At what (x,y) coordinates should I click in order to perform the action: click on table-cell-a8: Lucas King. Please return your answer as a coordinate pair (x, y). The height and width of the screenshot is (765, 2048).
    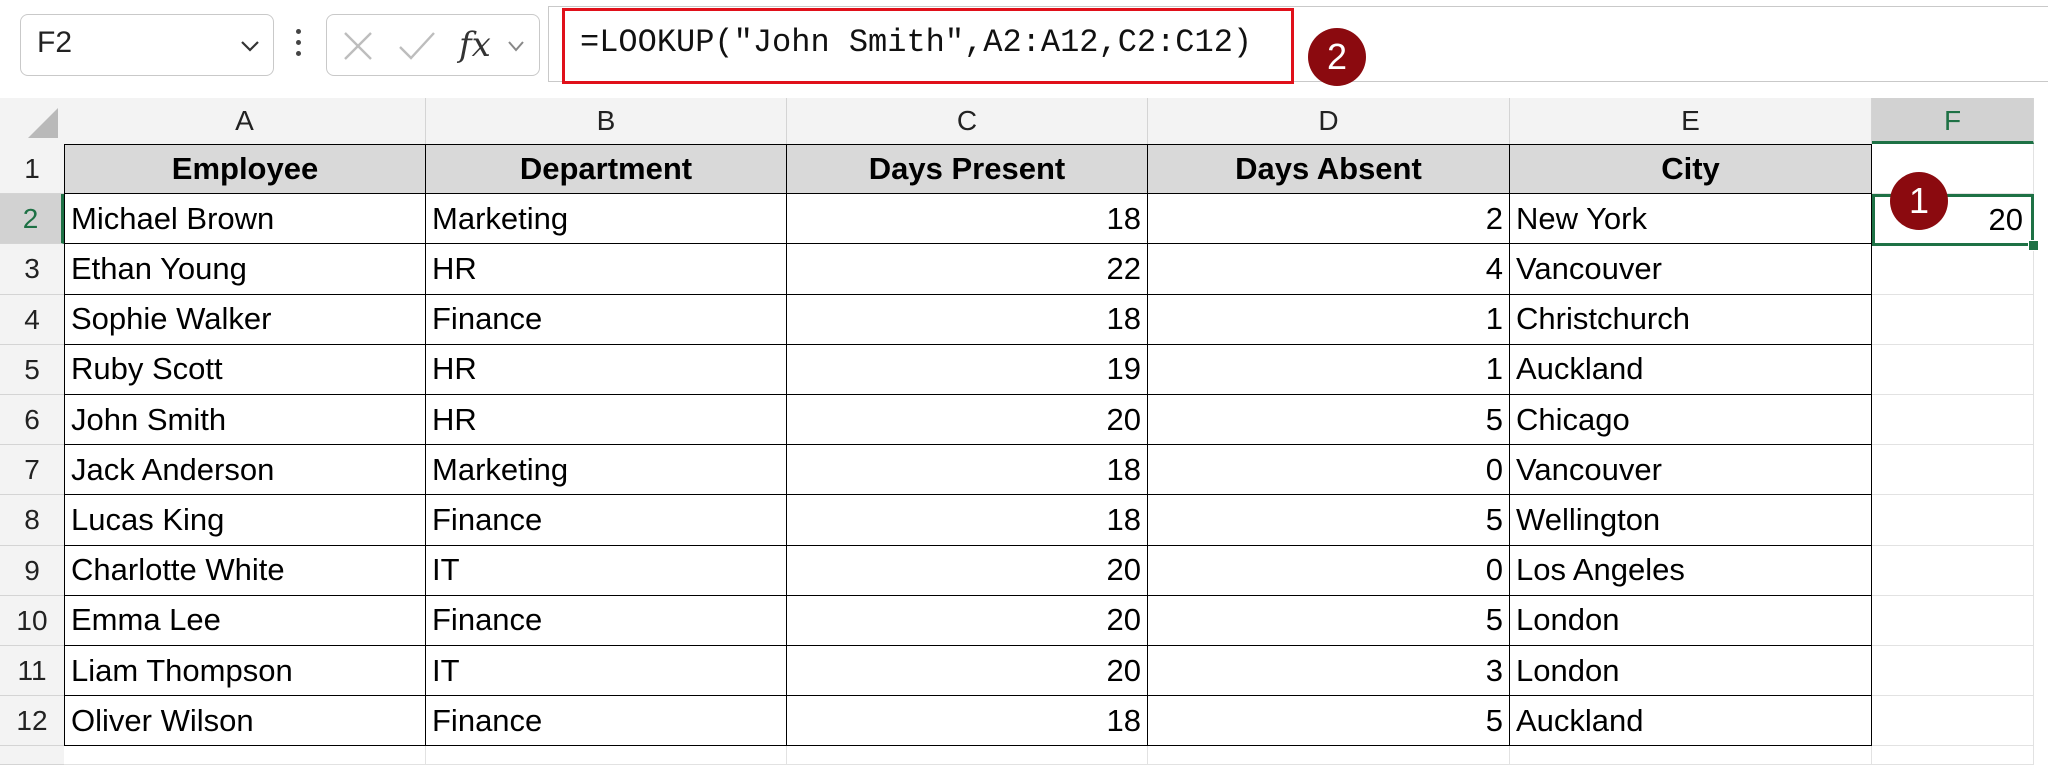
    Looking at the image, I should click on (245, 520).